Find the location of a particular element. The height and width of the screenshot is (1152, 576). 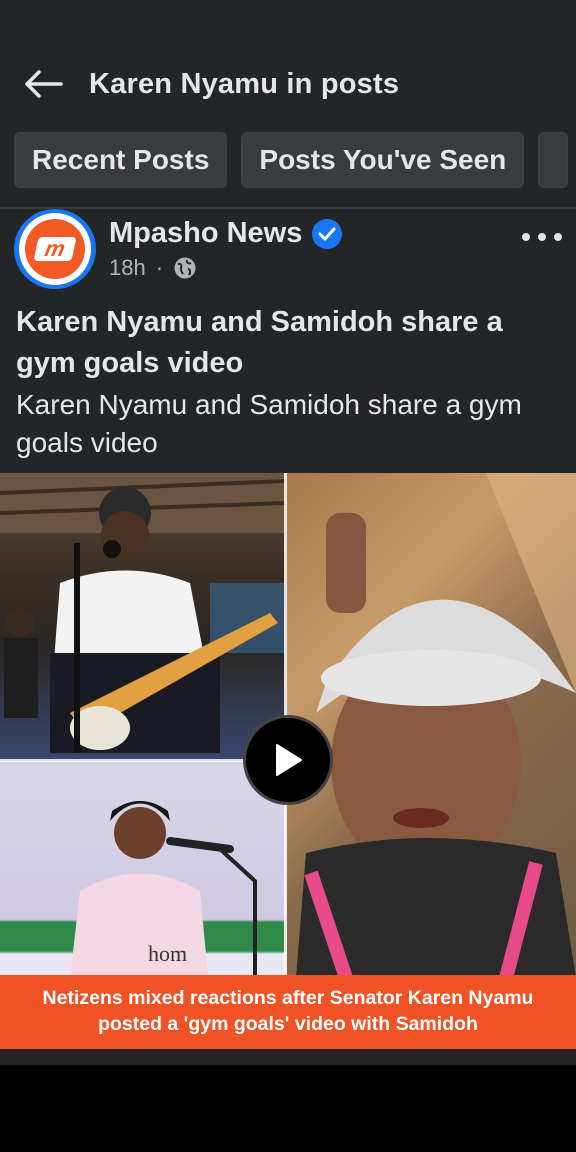

avatar-logo-bg: m is located at coordinates (55, 249).